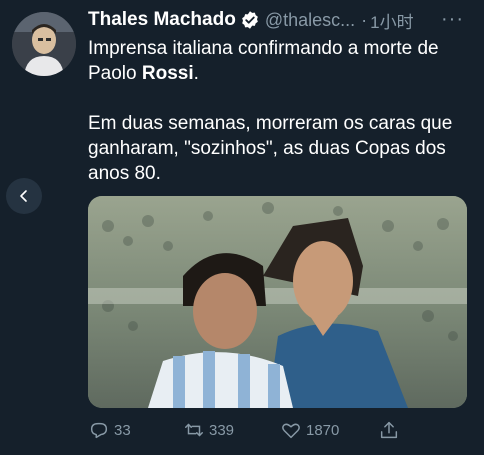 The height and width of the screenshot is (455, 484). Describe the element at coordinates (194, 430) in the screenshot. I see `retweet-icon` at that location.